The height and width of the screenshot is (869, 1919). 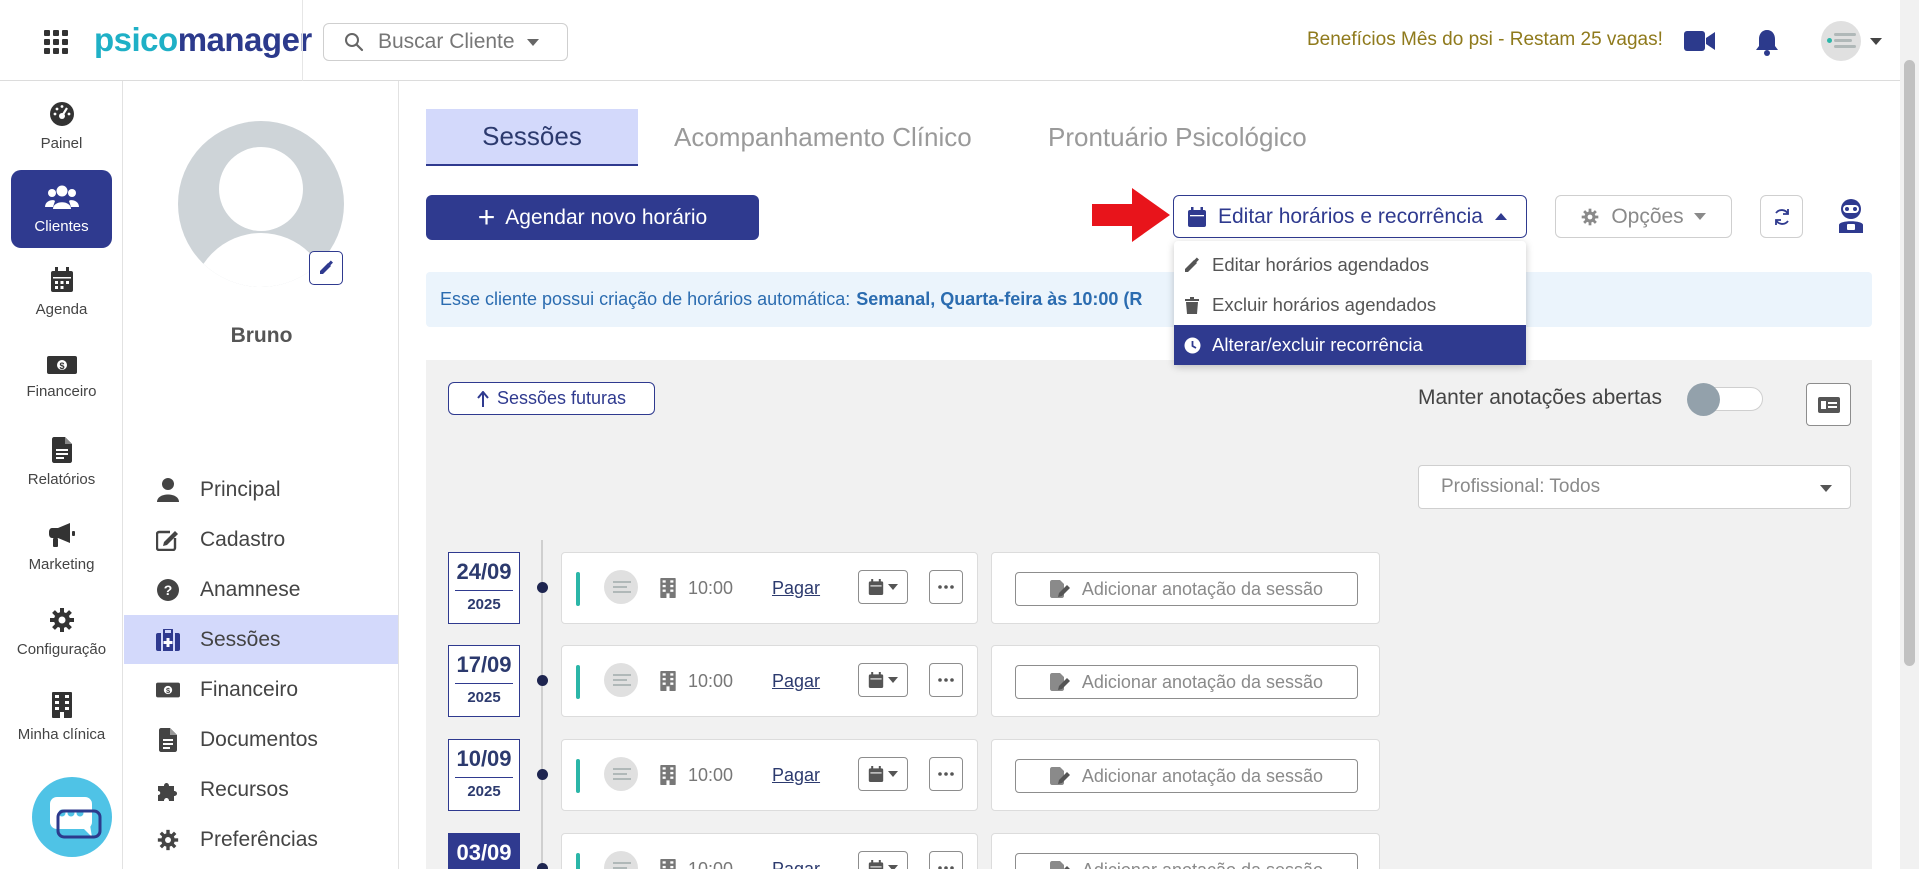 What do you see at coordinates (1485, 40) in the screenshot?
I see `promo-link: Benefícios Mês do psi - Restam 25 vagas!` at bounding box center [1485, 40].